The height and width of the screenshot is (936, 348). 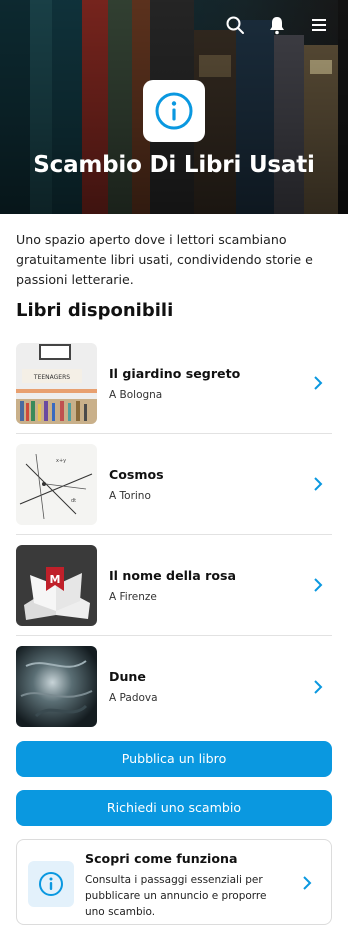 What do you see at coordinates (127, 676) in the screenshot?
I see `book-title: Dune` at bounding box center [127, 676].